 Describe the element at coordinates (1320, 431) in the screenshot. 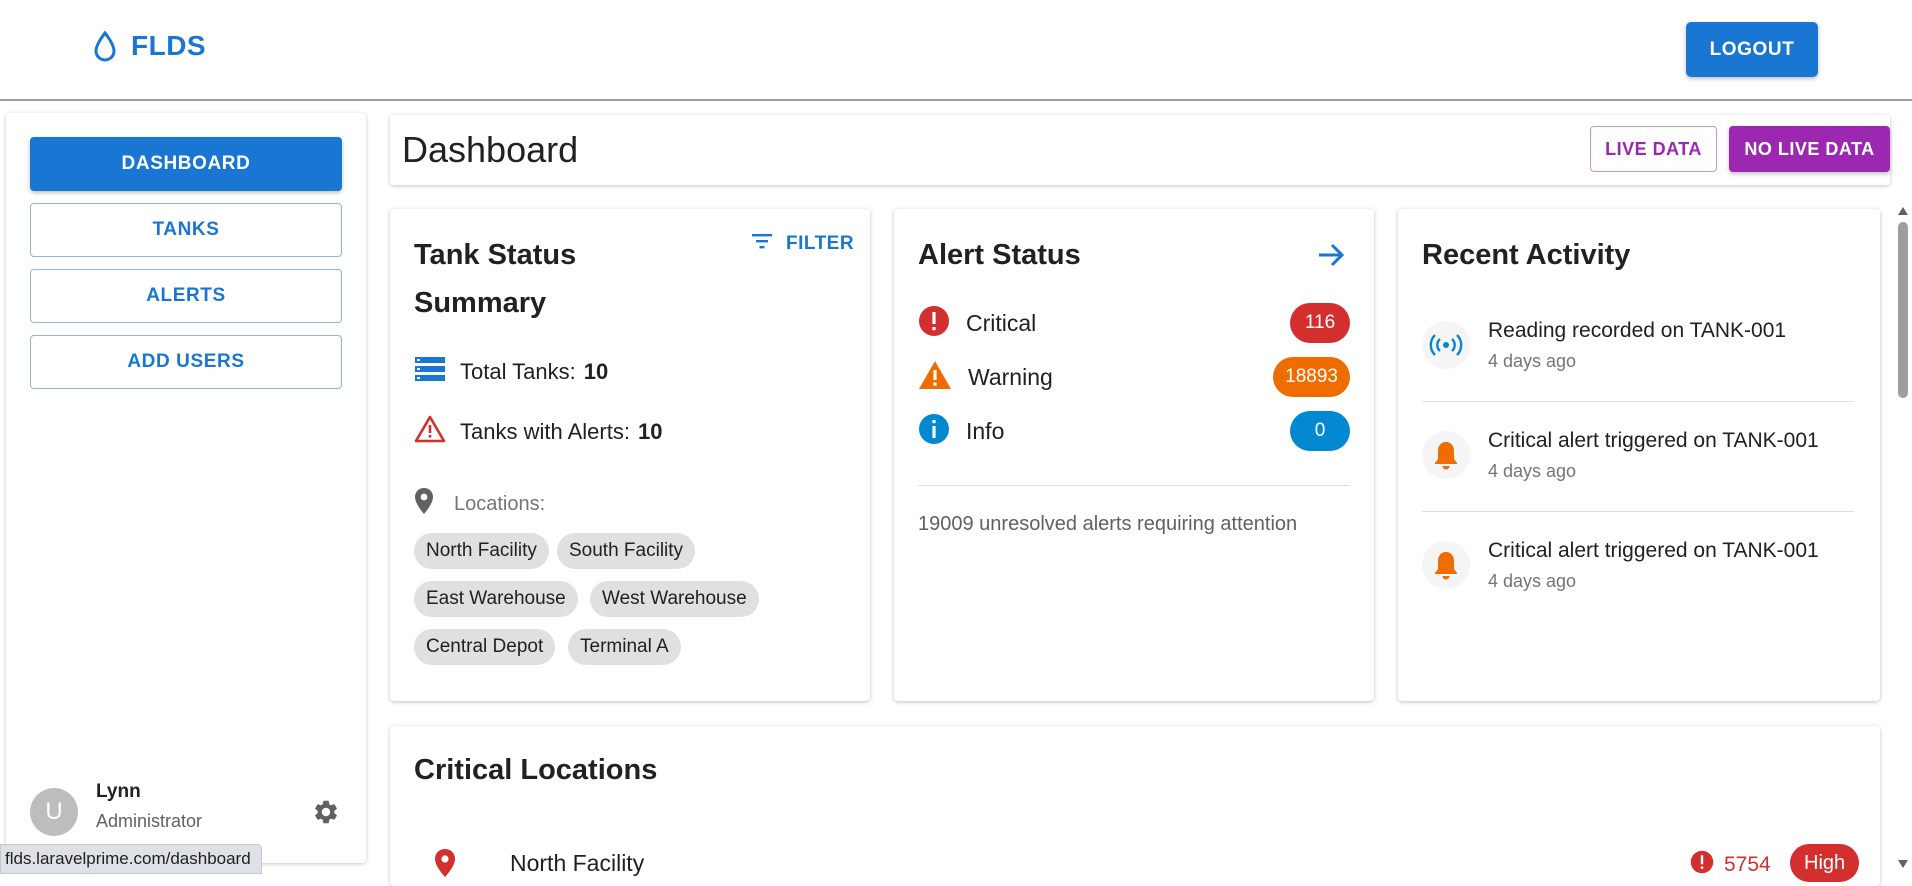

I see `info-count-badge: 0` at that location.